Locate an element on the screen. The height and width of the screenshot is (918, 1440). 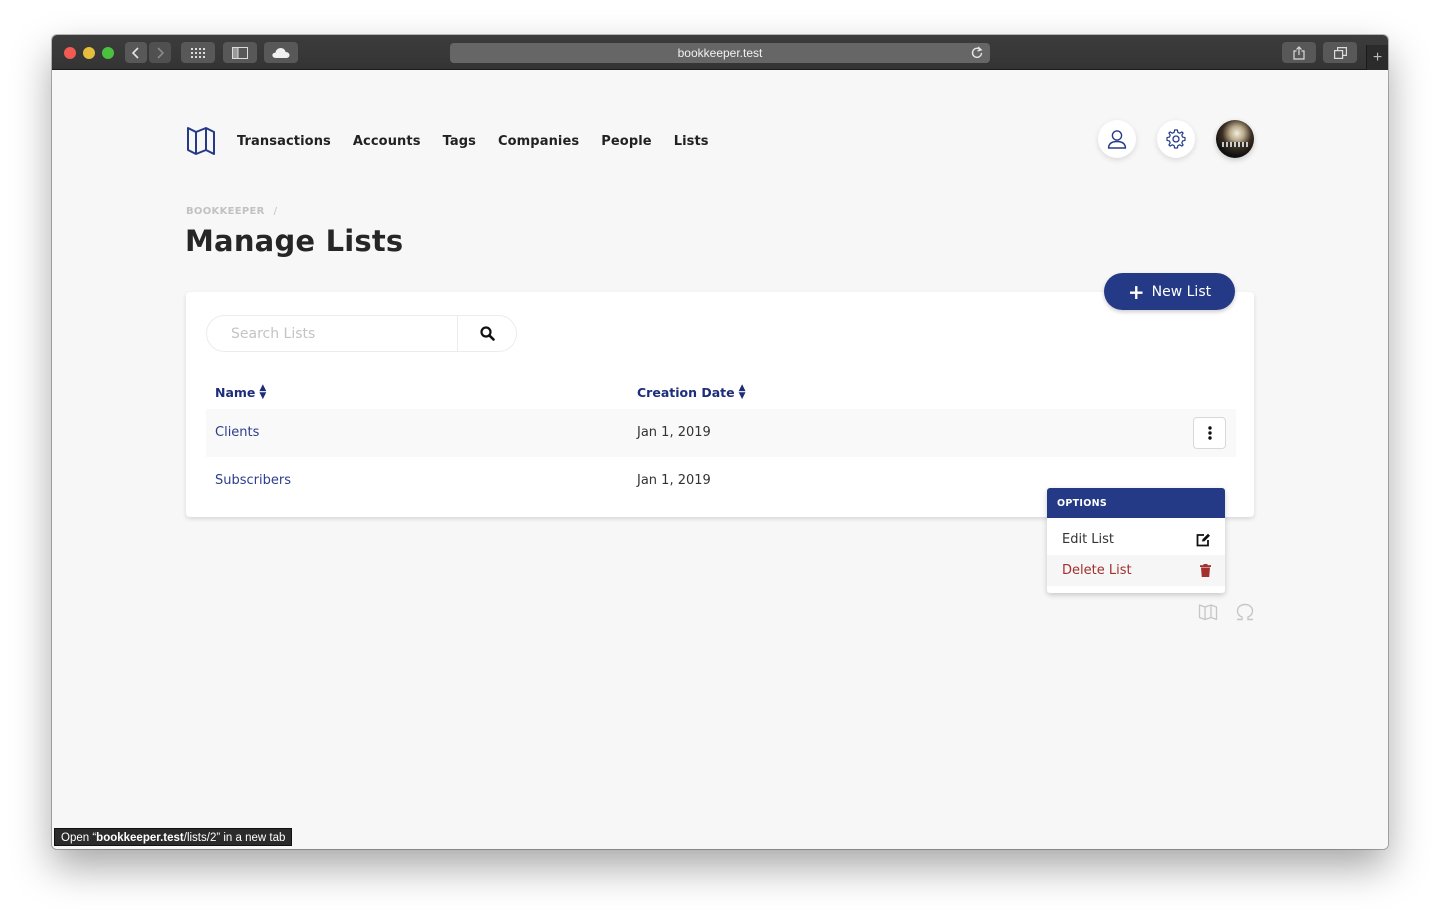
profile-button is located at coordinates (1117, 139).